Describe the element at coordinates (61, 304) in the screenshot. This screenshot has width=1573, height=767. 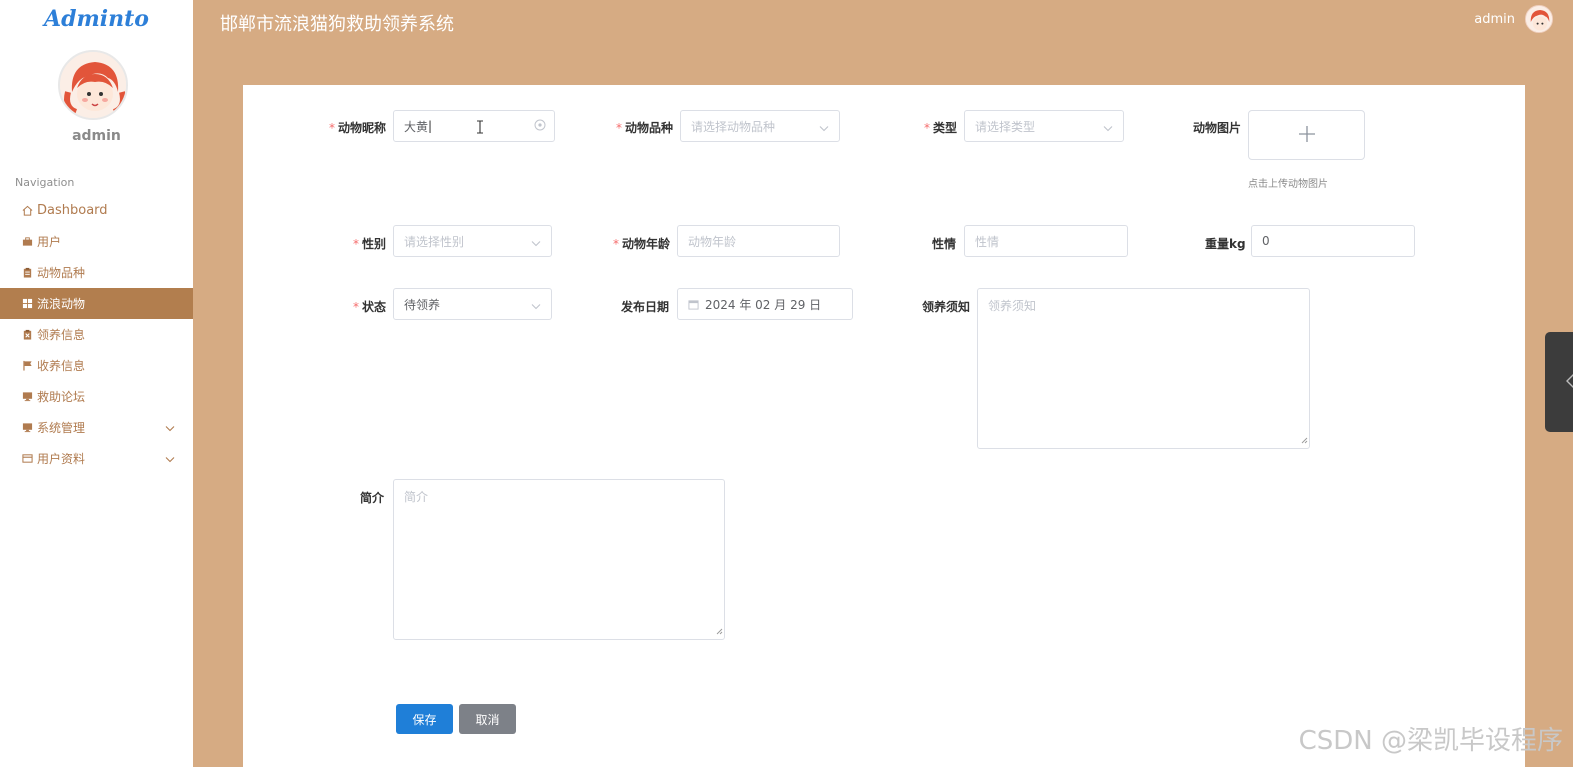
I see `sidebar-item-label: 流浪动物` at that location.